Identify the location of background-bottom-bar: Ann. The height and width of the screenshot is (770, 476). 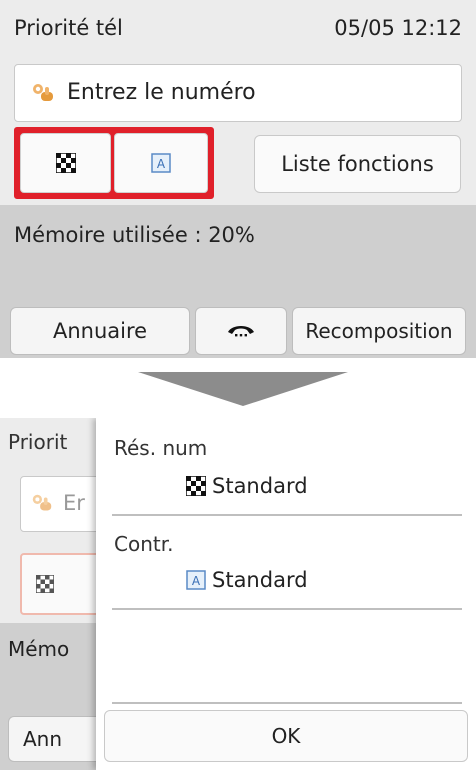
(48, 739).